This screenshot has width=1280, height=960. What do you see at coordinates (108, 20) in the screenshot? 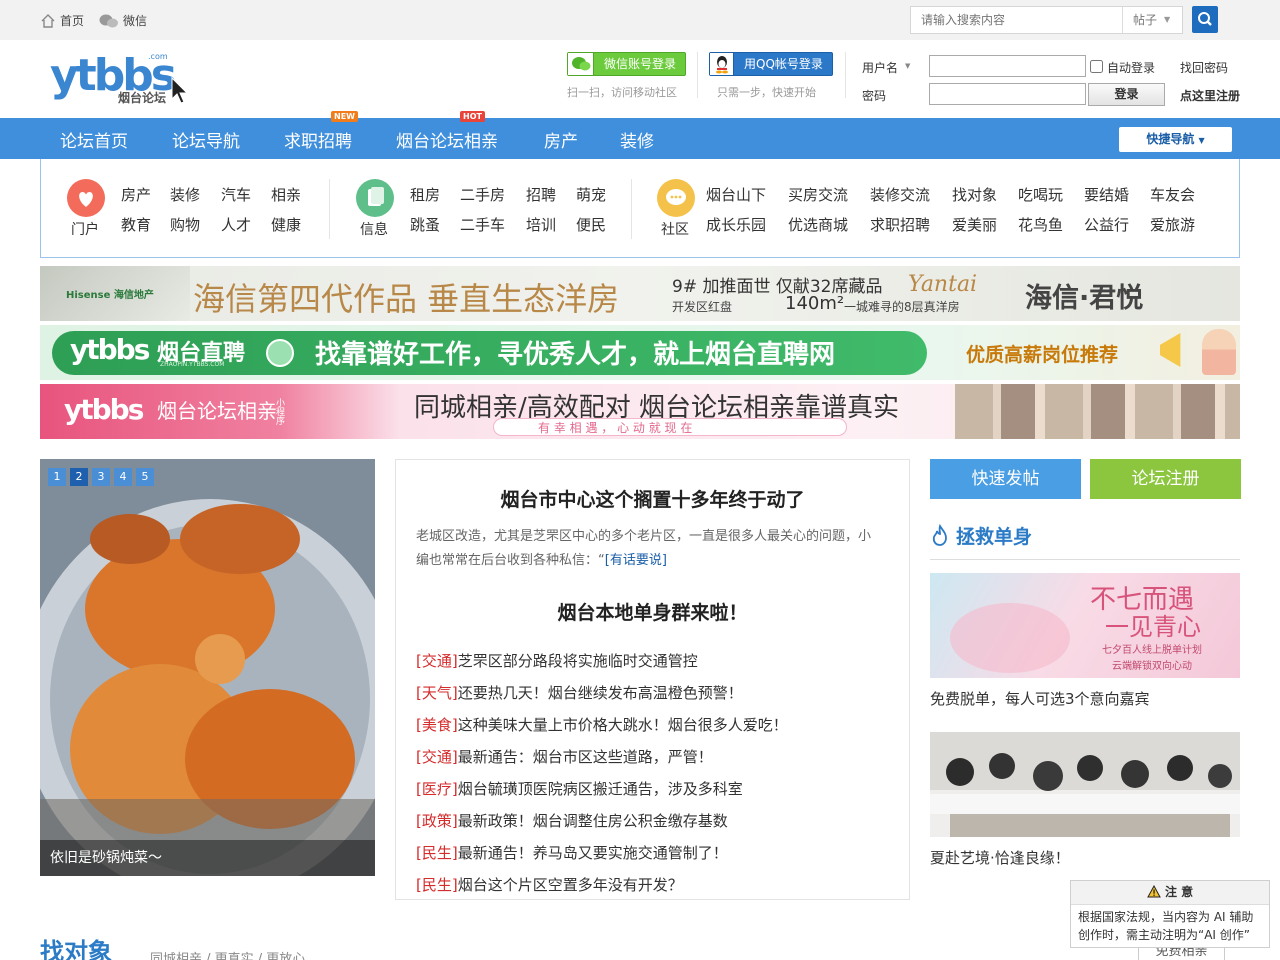
I see `wechat-icon` at bounding box center [108, 20].